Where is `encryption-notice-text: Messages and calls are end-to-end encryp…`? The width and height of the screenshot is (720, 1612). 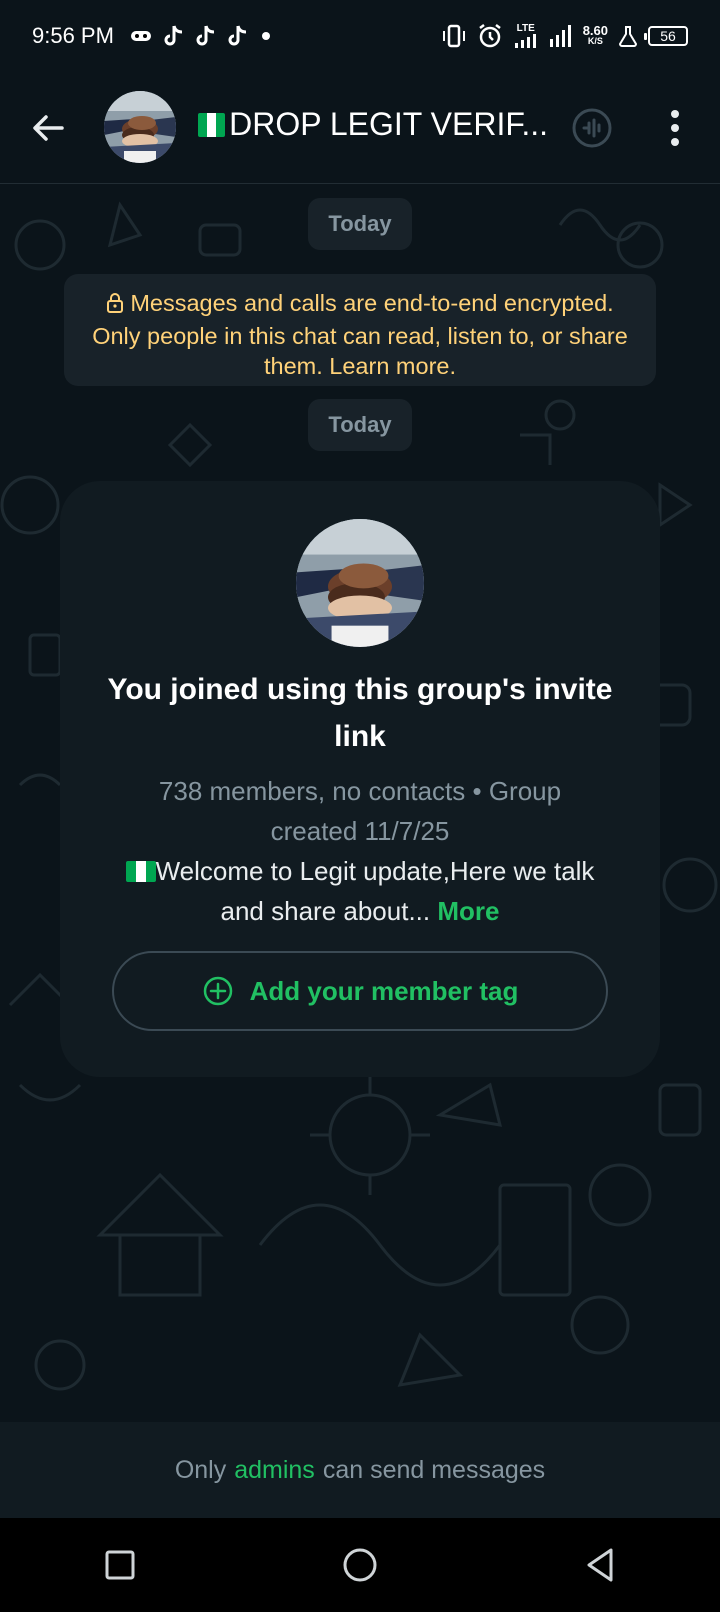
encryption-notice-text: Messages and calls are end-to-end encryp… is located at coordinates (360, 334).